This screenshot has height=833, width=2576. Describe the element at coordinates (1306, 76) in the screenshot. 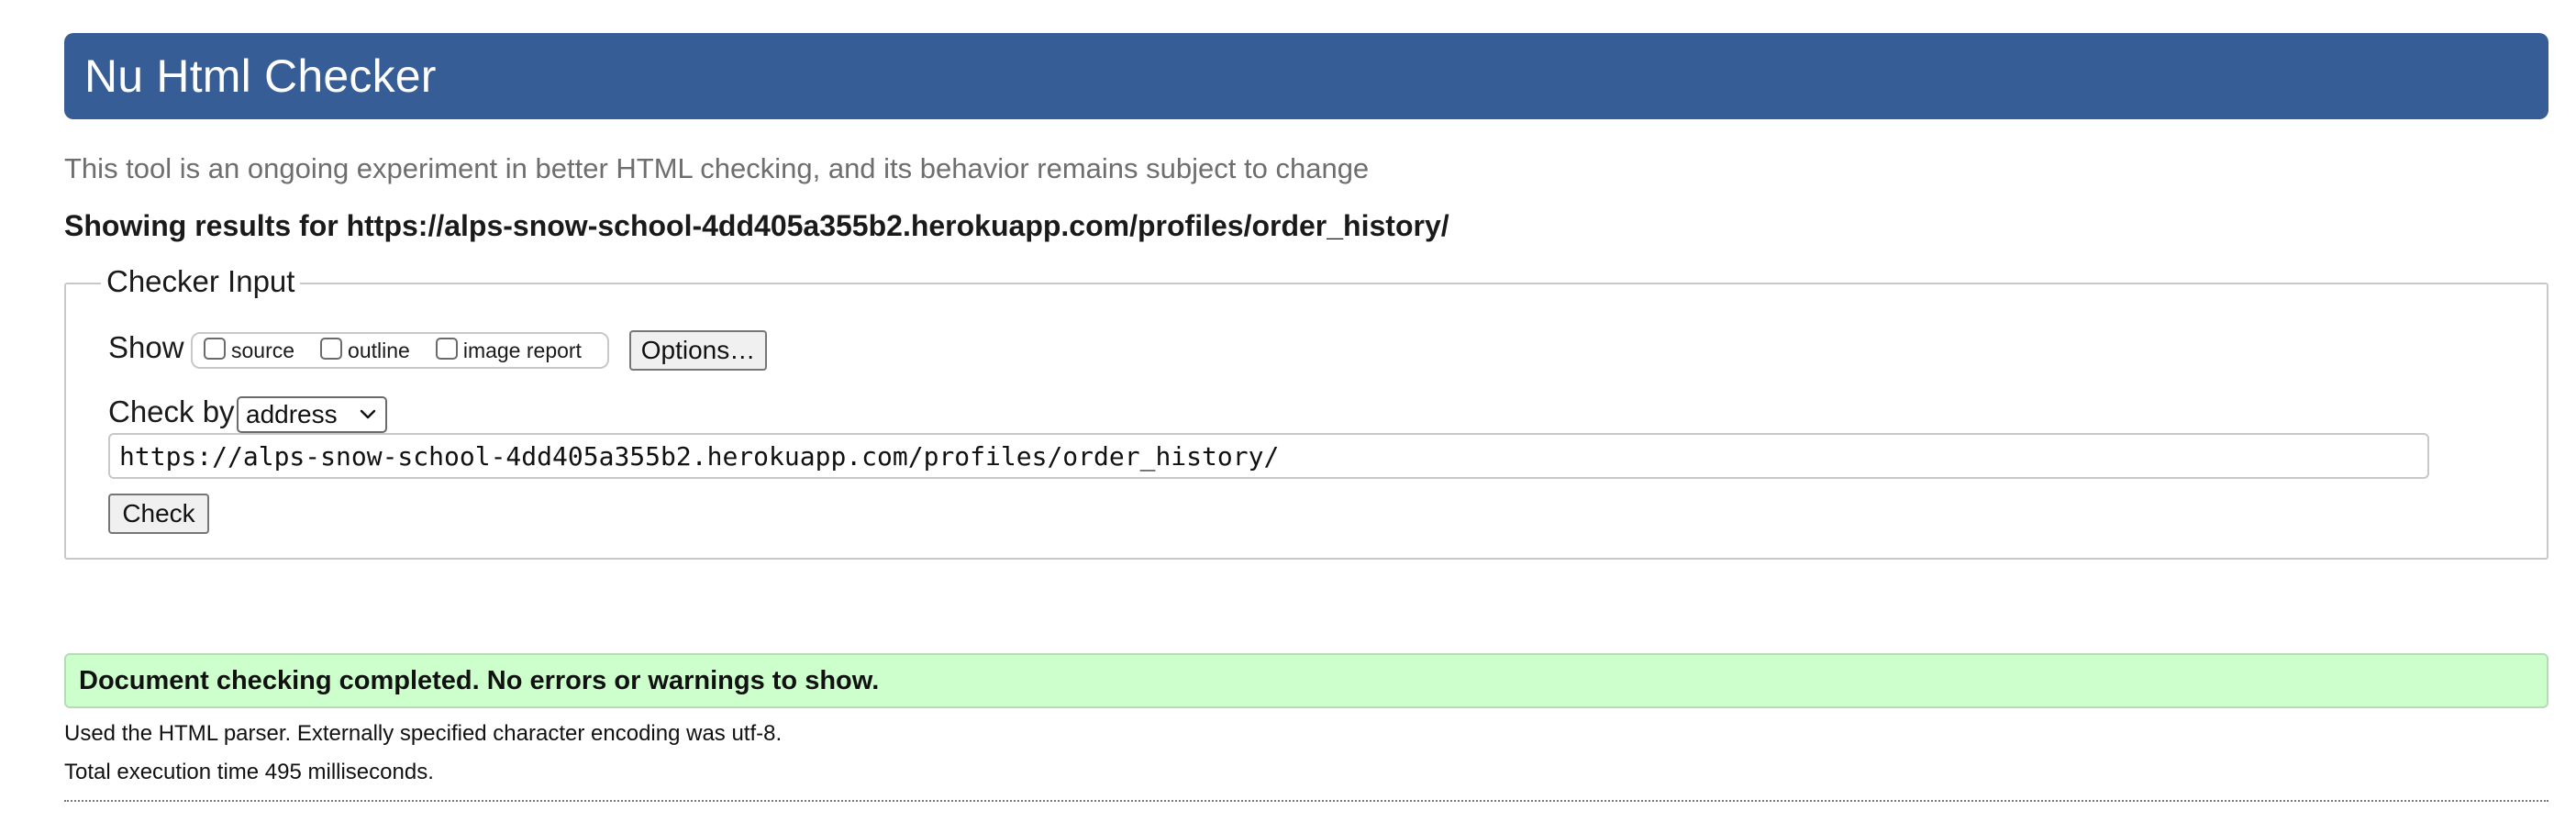

I see `header-banner: Nu Html Checker` at that location.